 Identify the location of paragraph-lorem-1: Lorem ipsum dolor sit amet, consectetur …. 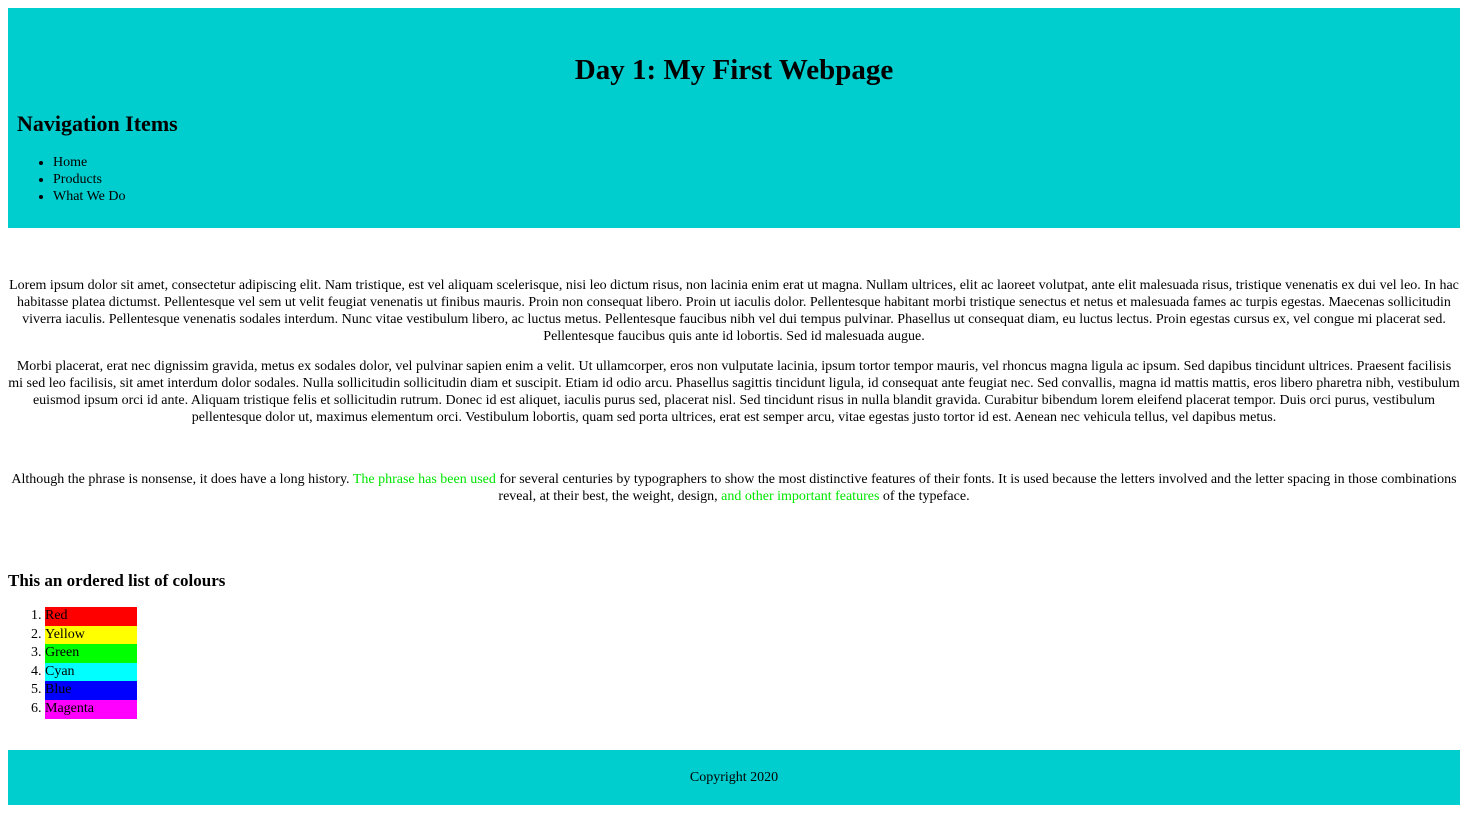
(734, 311).